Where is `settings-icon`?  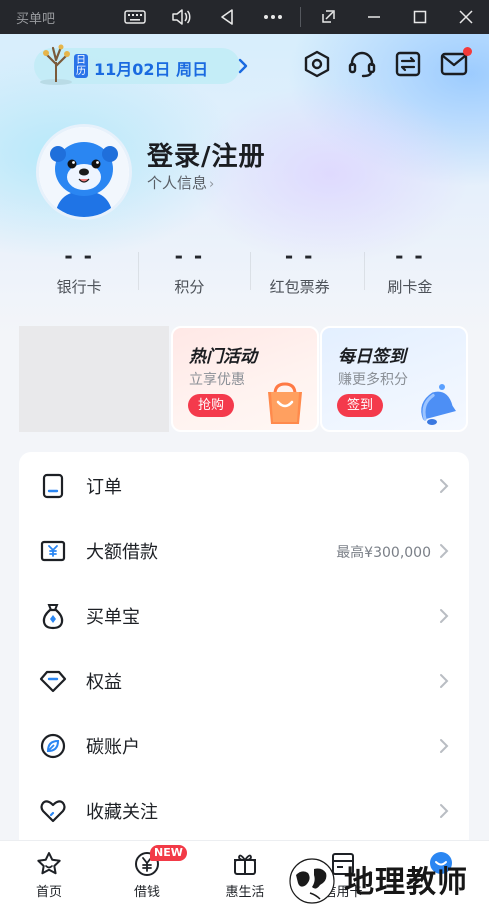
settings-icon is located at coordinates (317, 64).